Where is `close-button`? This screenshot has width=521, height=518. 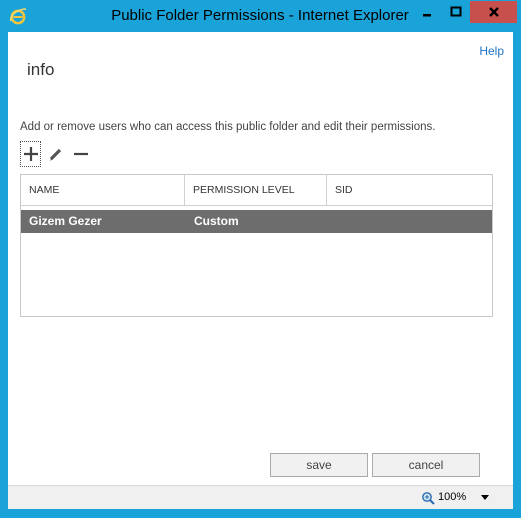
close-button is located at coordinates (493, 12).